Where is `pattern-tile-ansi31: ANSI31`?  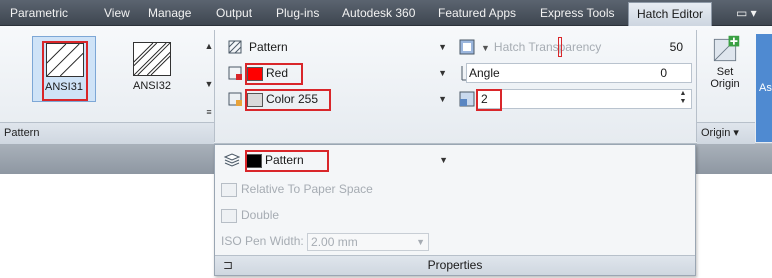
pattern-tile-ansi31: ANSI31 is located at coordinates (64, 69).